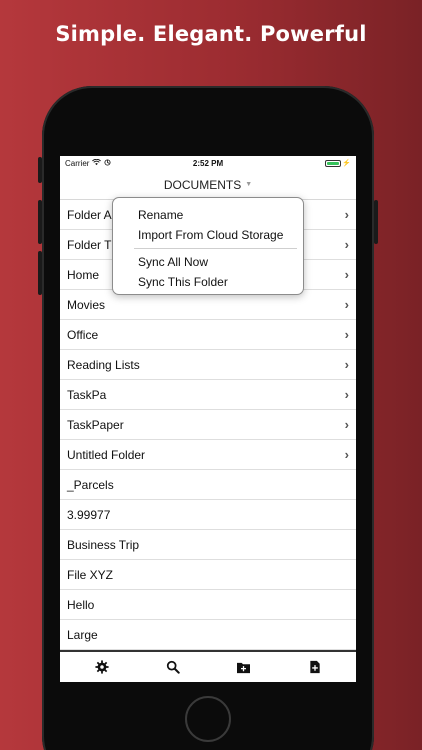 The image size is (422, 750). What do you see at coordinates (95, 424) in the screenshot?
I see `folder-name: TaskPaper` at bounding box center [95, 424].